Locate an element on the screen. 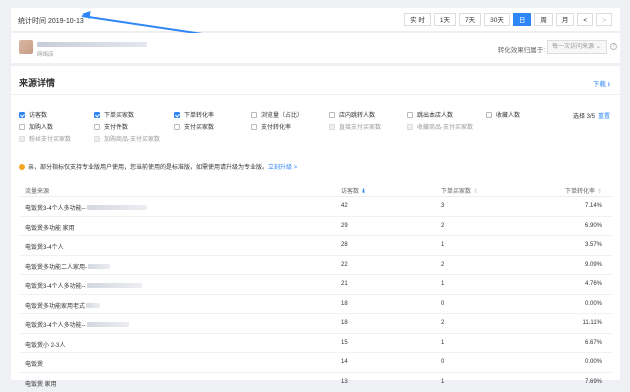  visitors-cell: 13 is located at coordinates (344, 382).